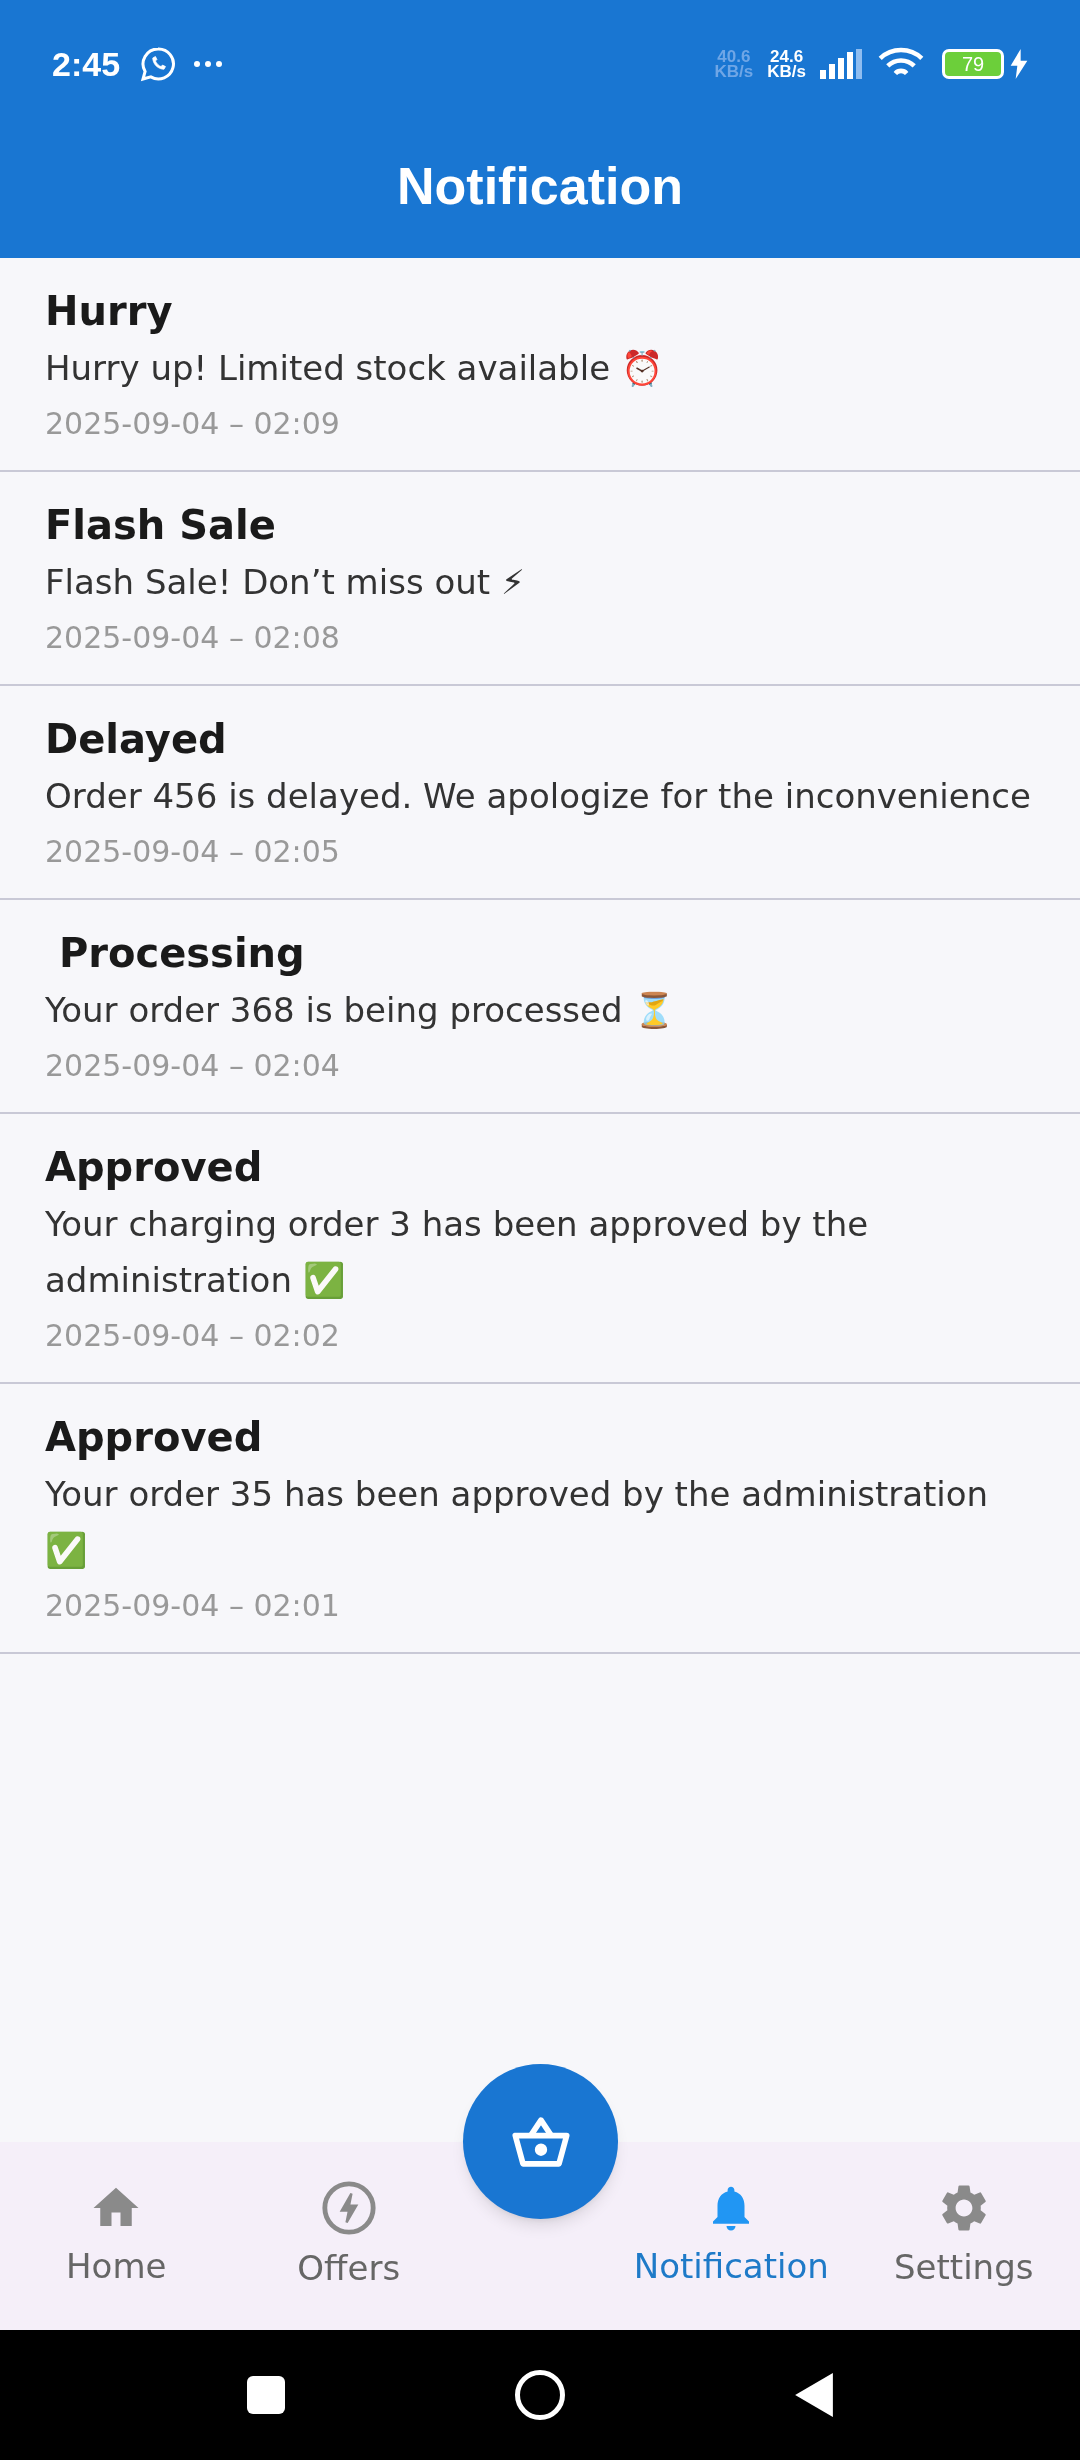 This screenshot has height=2460, width=1080. Describe the element at coordinates (161, 525) in the screenshot. I see `notification-title: Flash Sale` at that location.